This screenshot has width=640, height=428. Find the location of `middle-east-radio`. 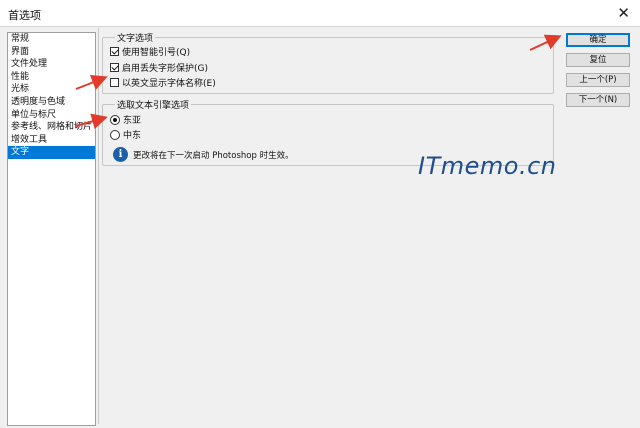

middle-east-radio is located at coordinates (115, 134).